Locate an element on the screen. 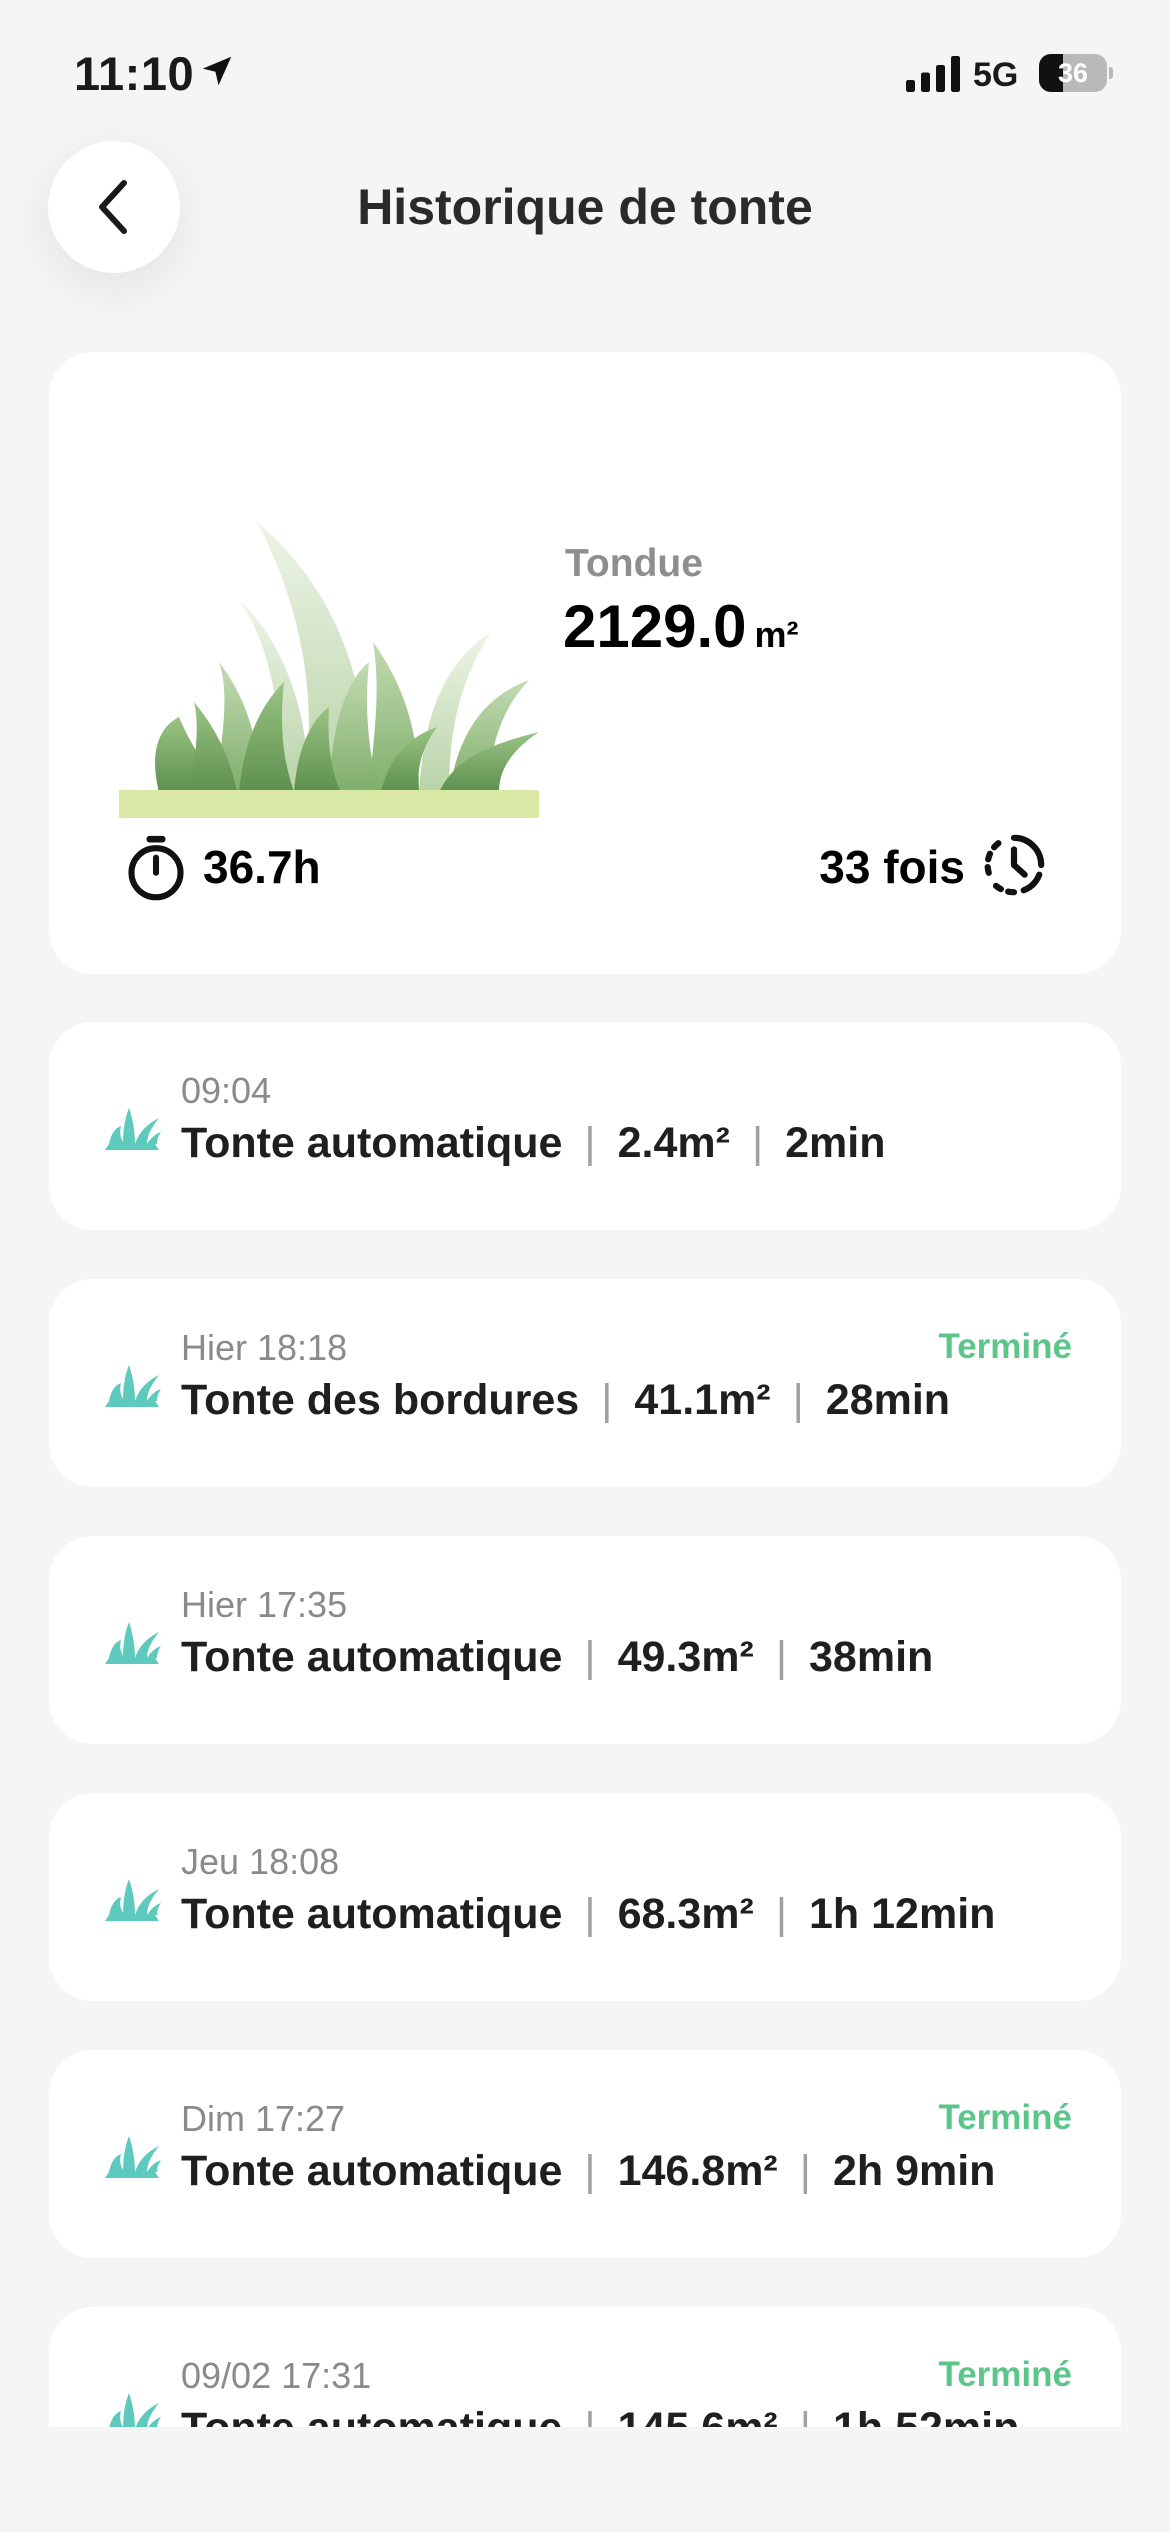 The height and width of the screenshot is (2532, 1170). cellular-signal-icon is located at coordinates (933, 74).